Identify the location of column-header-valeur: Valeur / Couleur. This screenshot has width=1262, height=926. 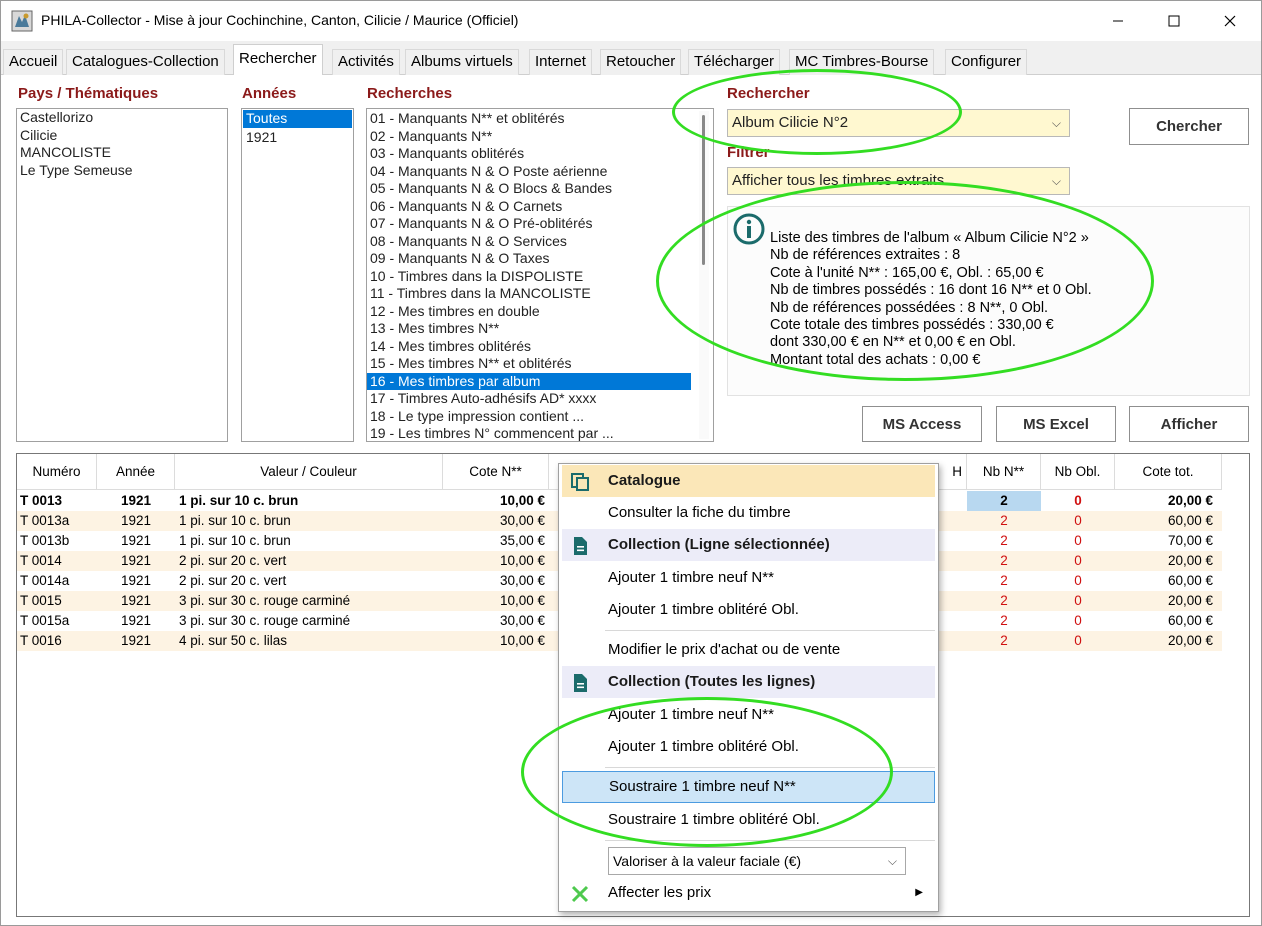
(309, 472).